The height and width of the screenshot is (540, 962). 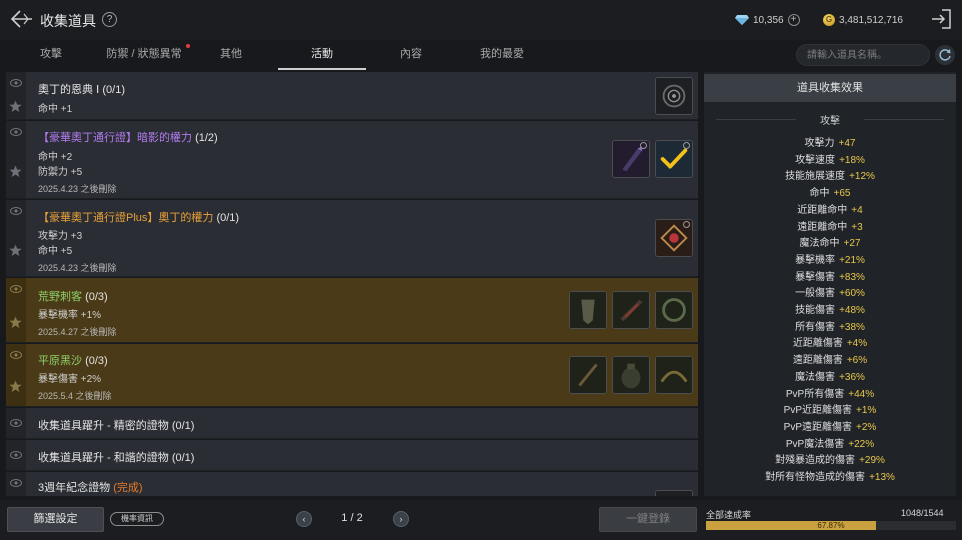 What do you see at coordinates (922, 513) in the screenshot?
I see `progress-count: 1048/1544` at bounding box center [922, 513].